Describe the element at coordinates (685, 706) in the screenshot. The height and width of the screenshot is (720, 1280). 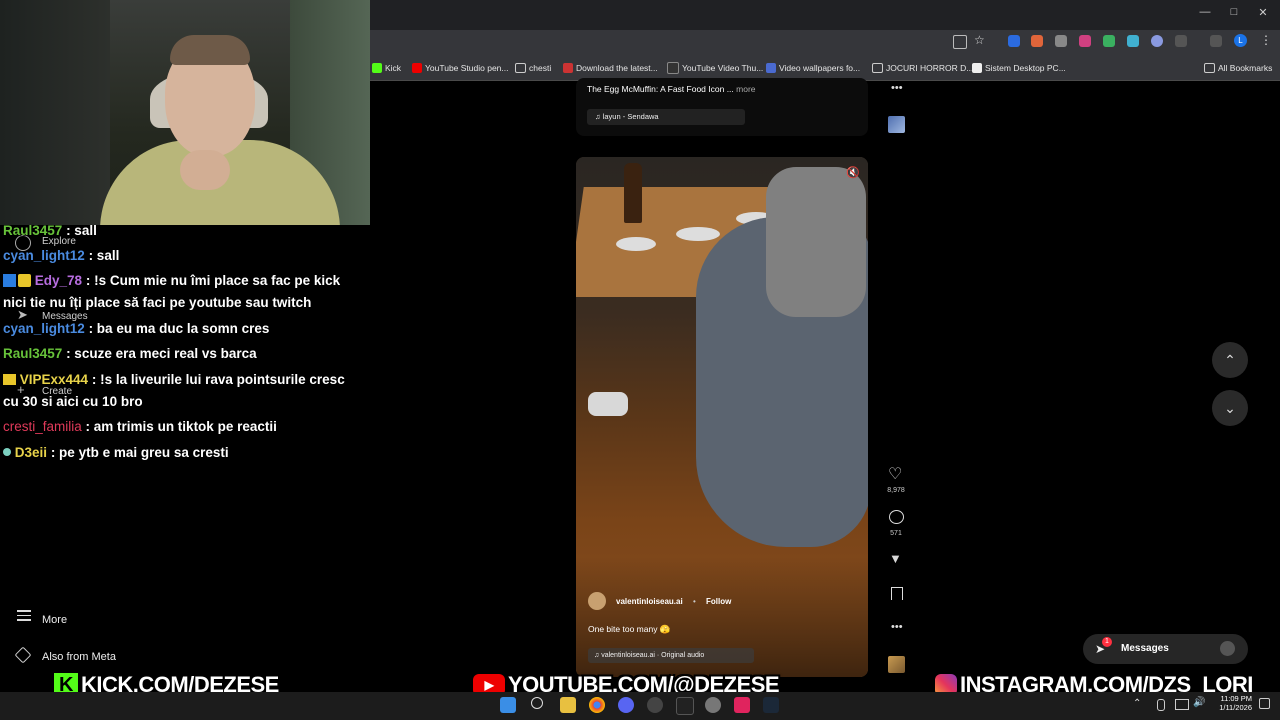
I see `terminal-icon` at that location.